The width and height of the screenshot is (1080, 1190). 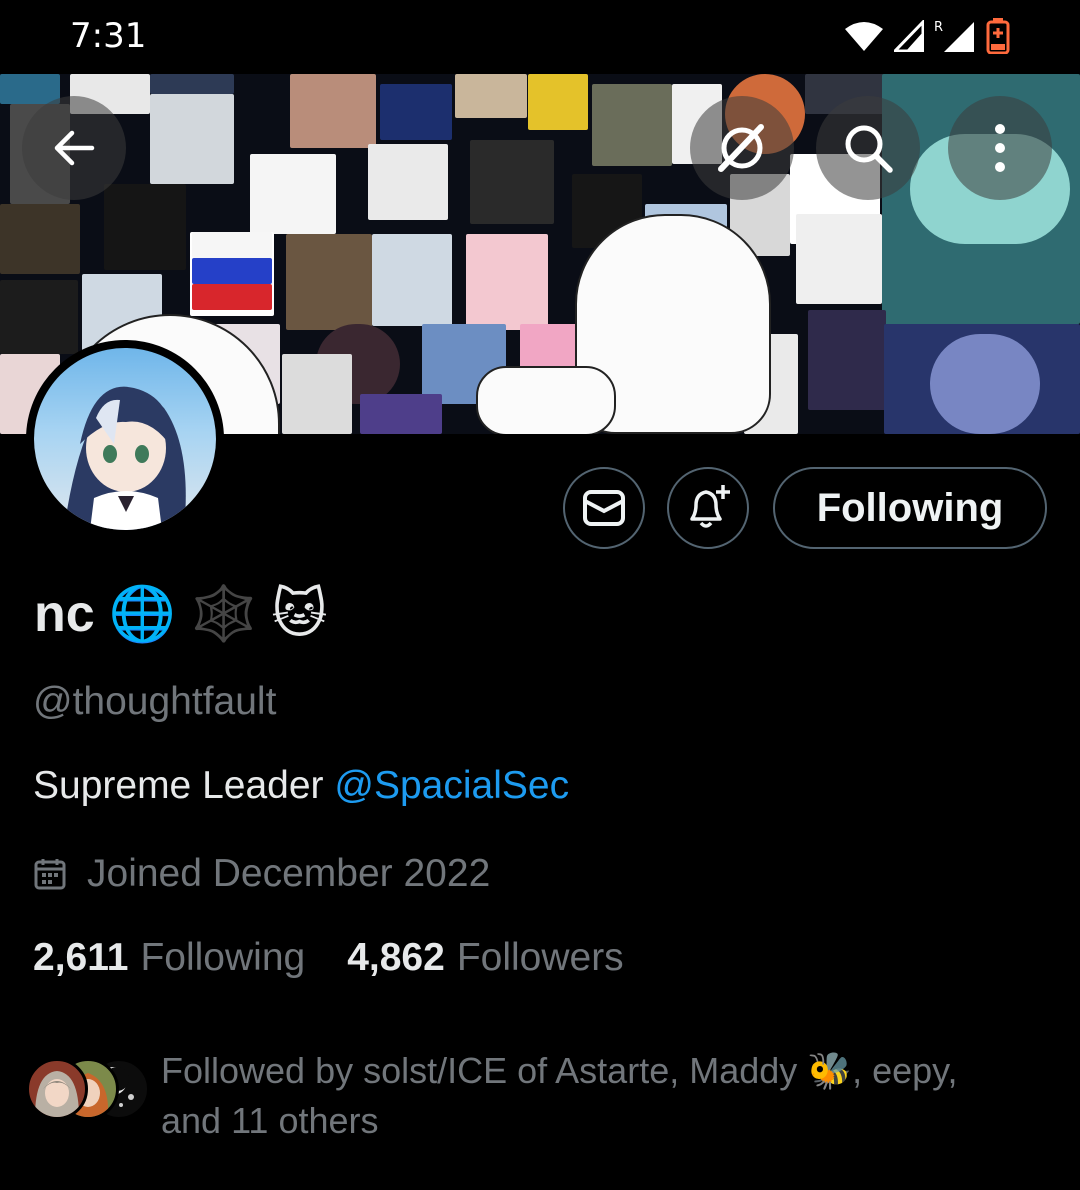 What do you see at coordinates (223, 957) in the screenshot?
I see `following-label: Following` at bounding box center [223, 957].